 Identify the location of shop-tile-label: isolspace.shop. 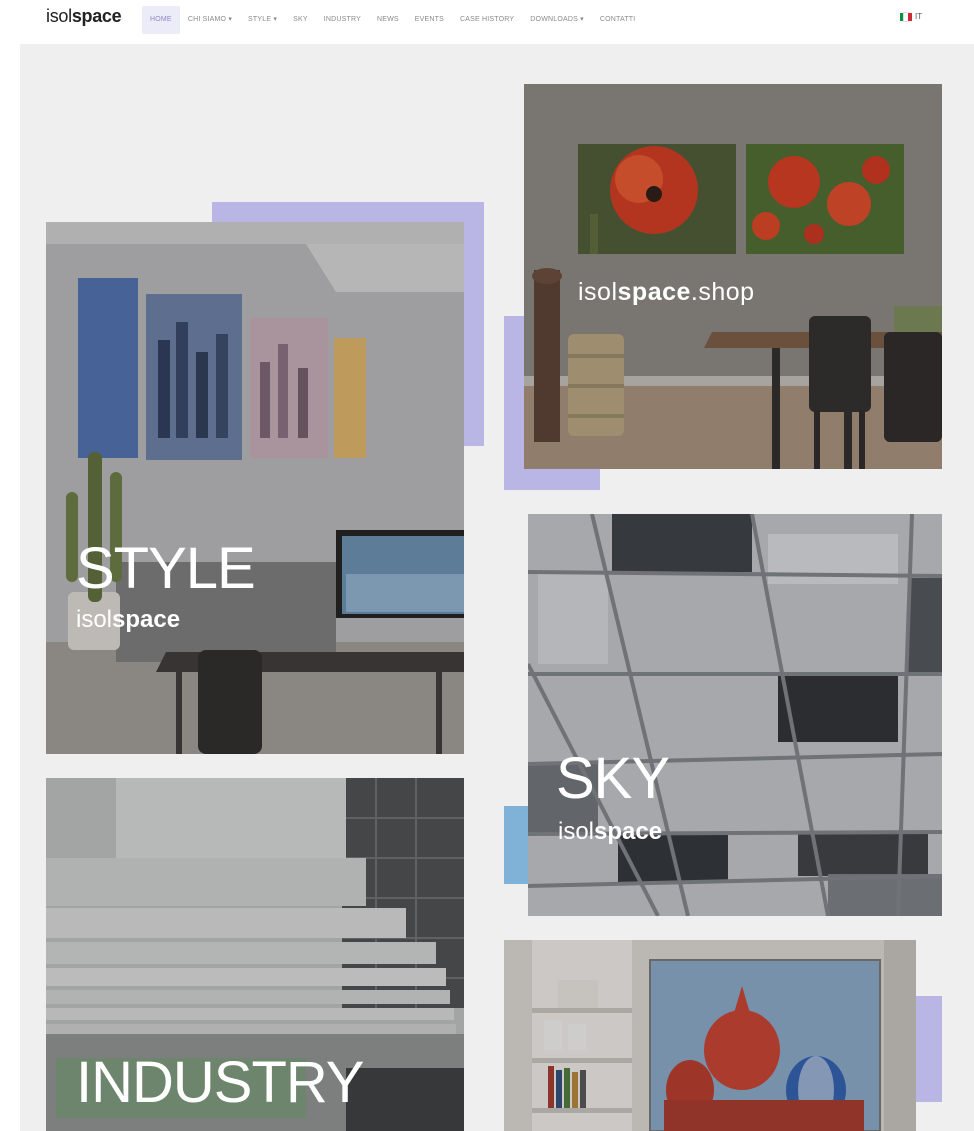
(666, 292).